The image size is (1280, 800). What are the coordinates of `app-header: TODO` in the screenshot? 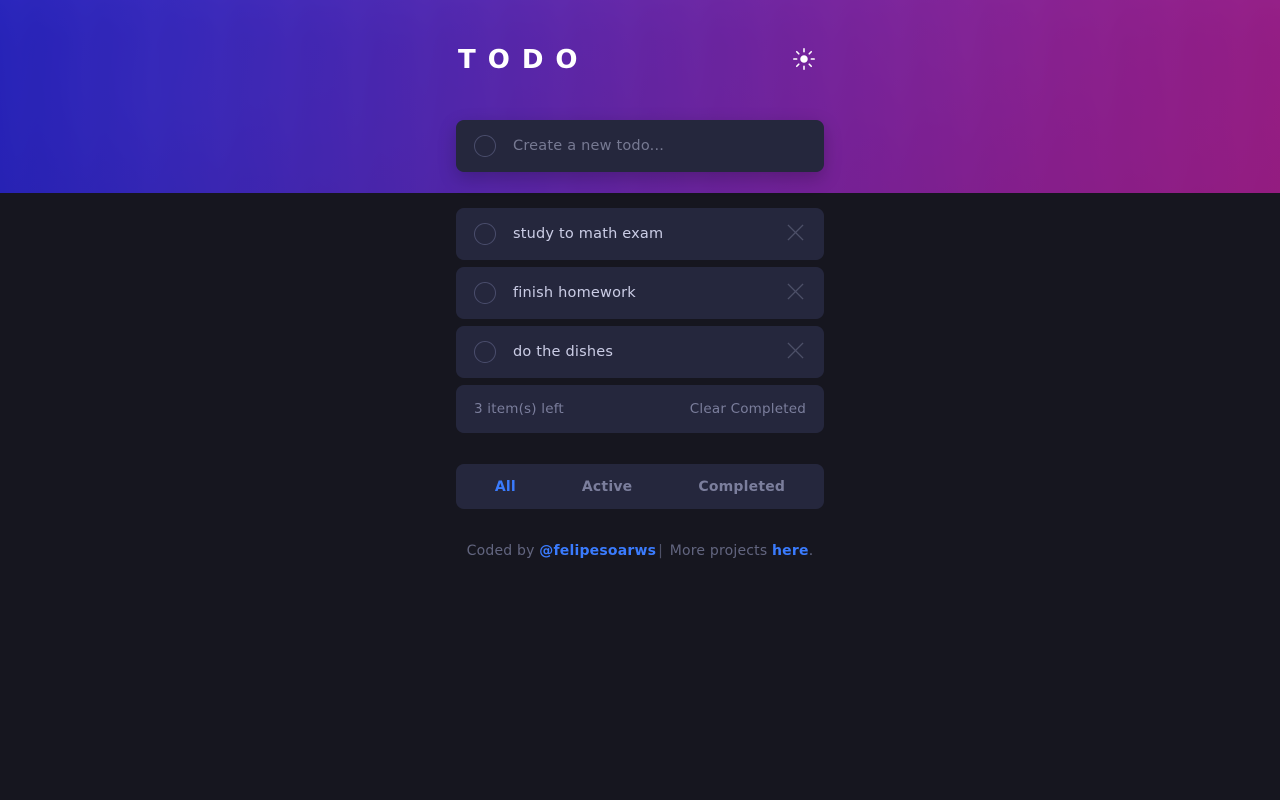 It's located at (640, 60).